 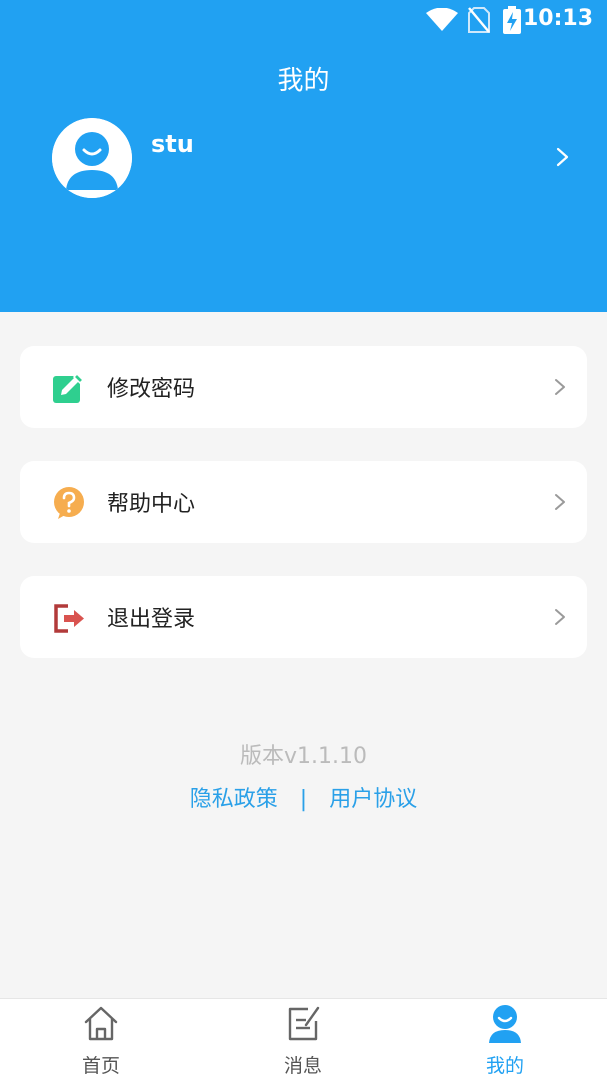 I want to click on profile-entry: stu, so click(x=312, y=159).